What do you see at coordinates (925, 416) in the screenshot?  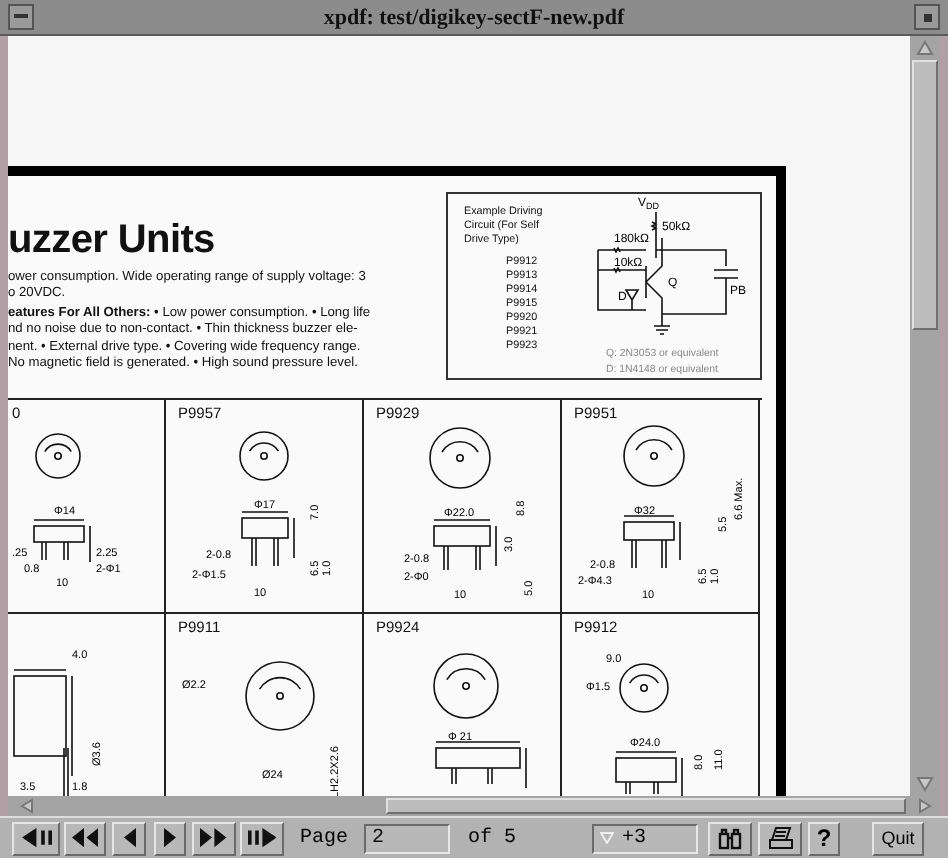 I see `vertical-scrollbar` at bounding box center [925, 416].